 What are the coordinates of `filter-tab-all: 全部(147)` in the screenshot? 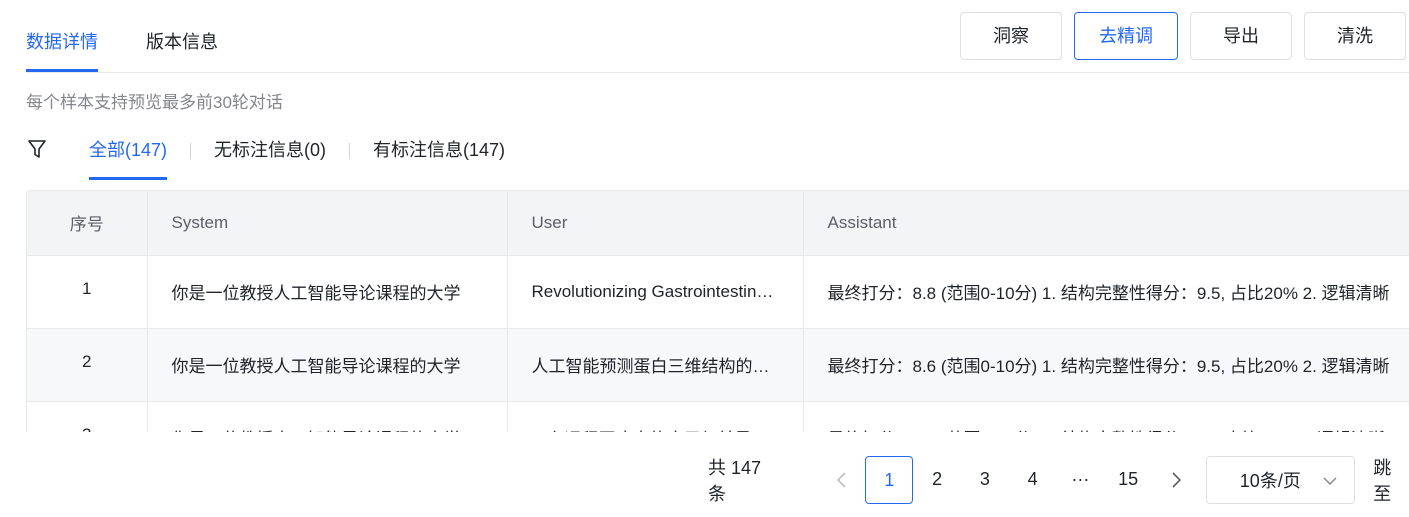 It's located at (128, 151).